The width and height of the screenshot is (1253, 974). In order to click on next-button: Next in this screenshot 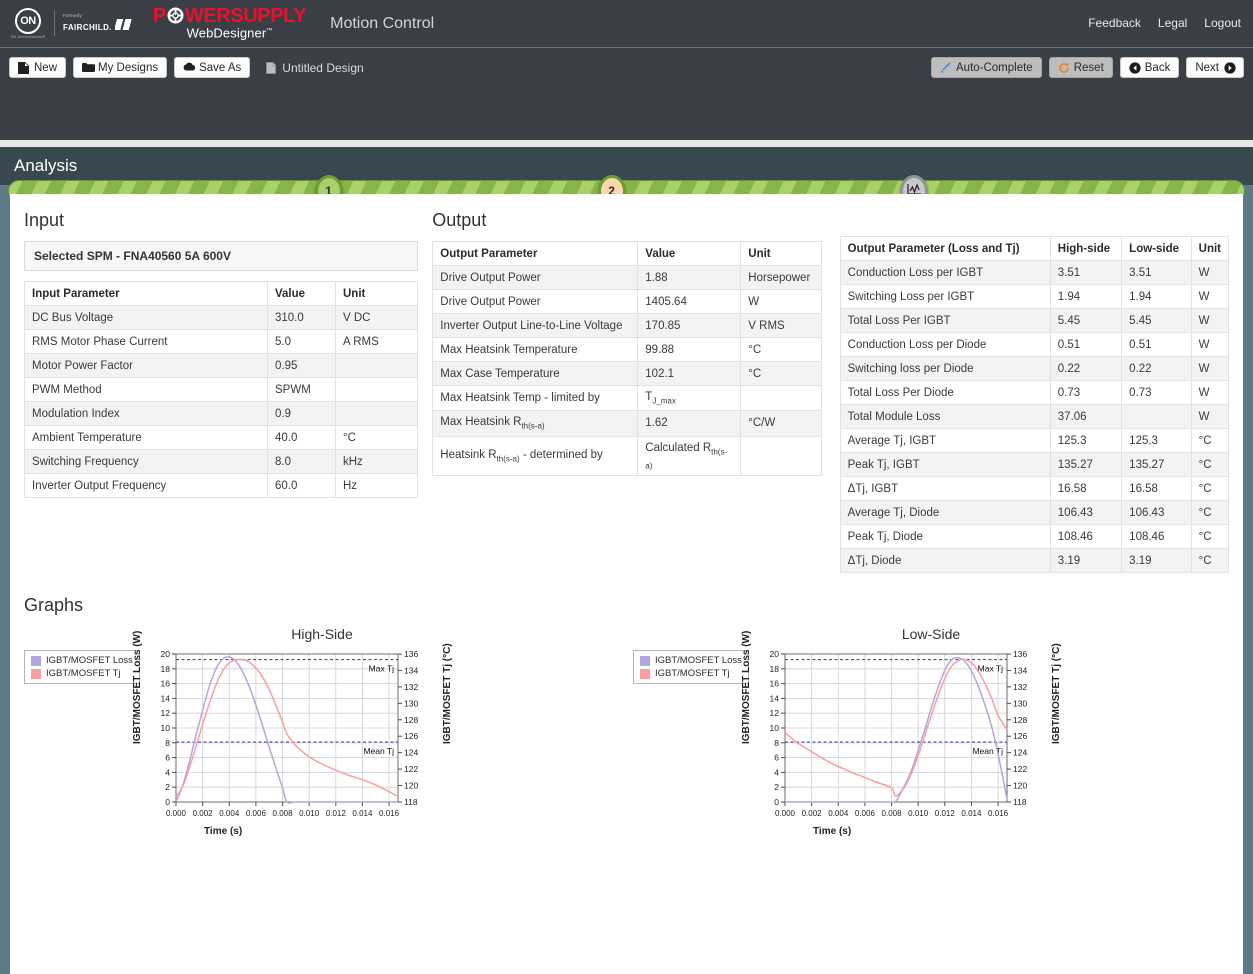, I will do `click(1215, 67)`.